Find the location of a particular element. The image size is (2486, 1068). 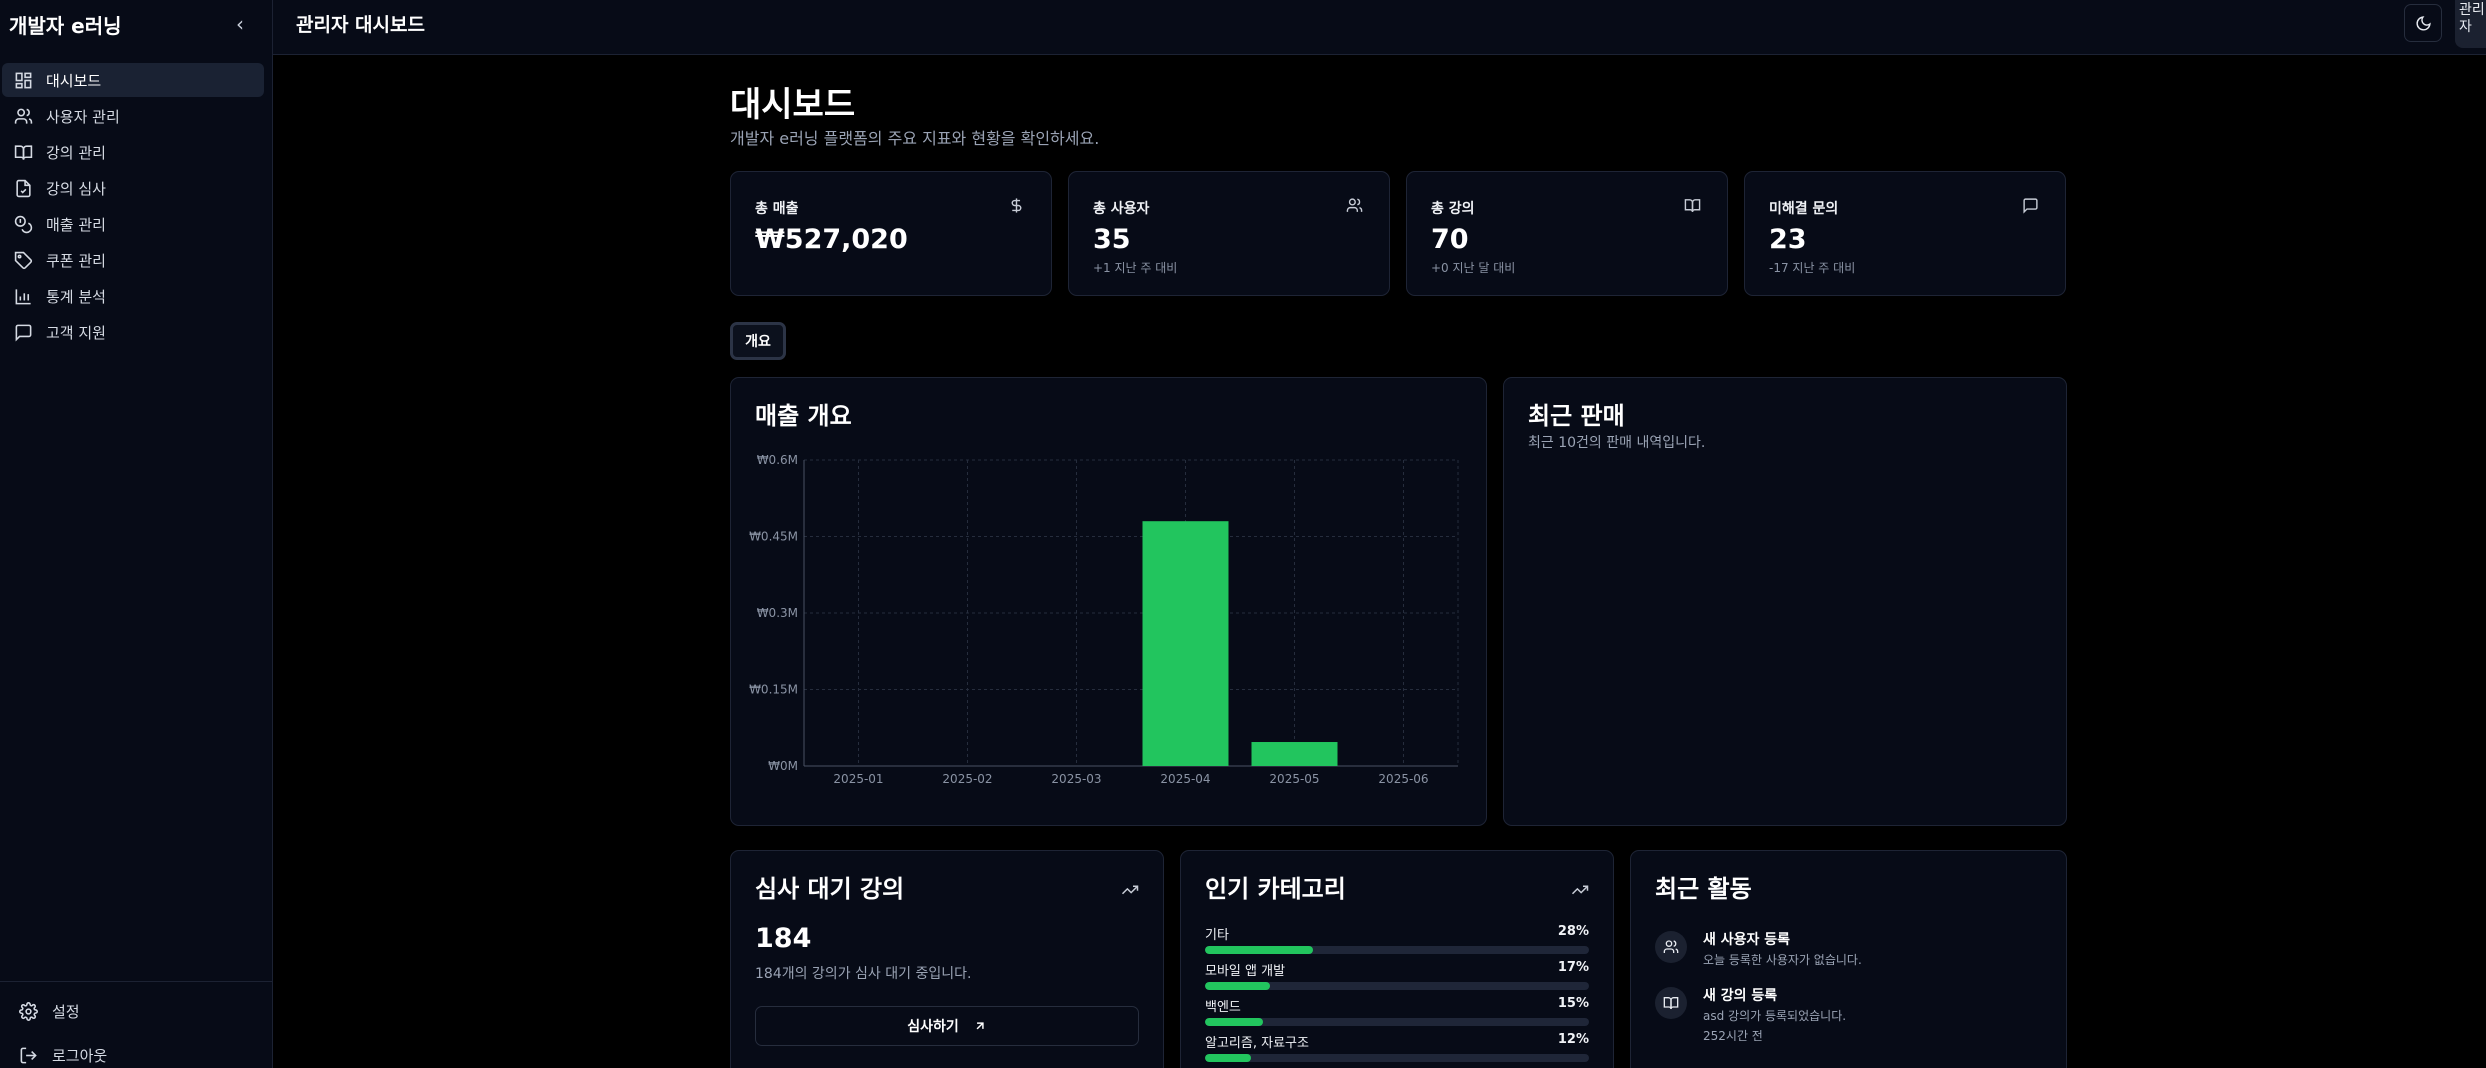

sidebar-item-label: 쿠폰 관리 is located at coordinates (76, 260).